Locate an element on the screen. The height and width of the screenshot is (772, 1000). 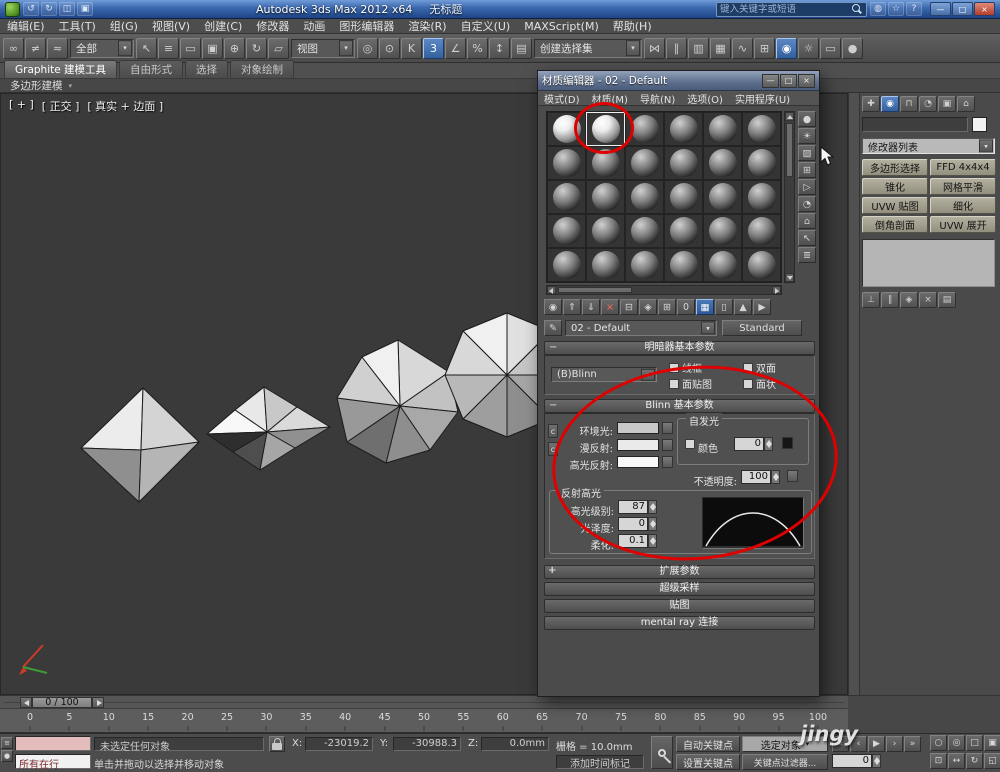
ambient-color-swatch is located at coordinates (638, 428).